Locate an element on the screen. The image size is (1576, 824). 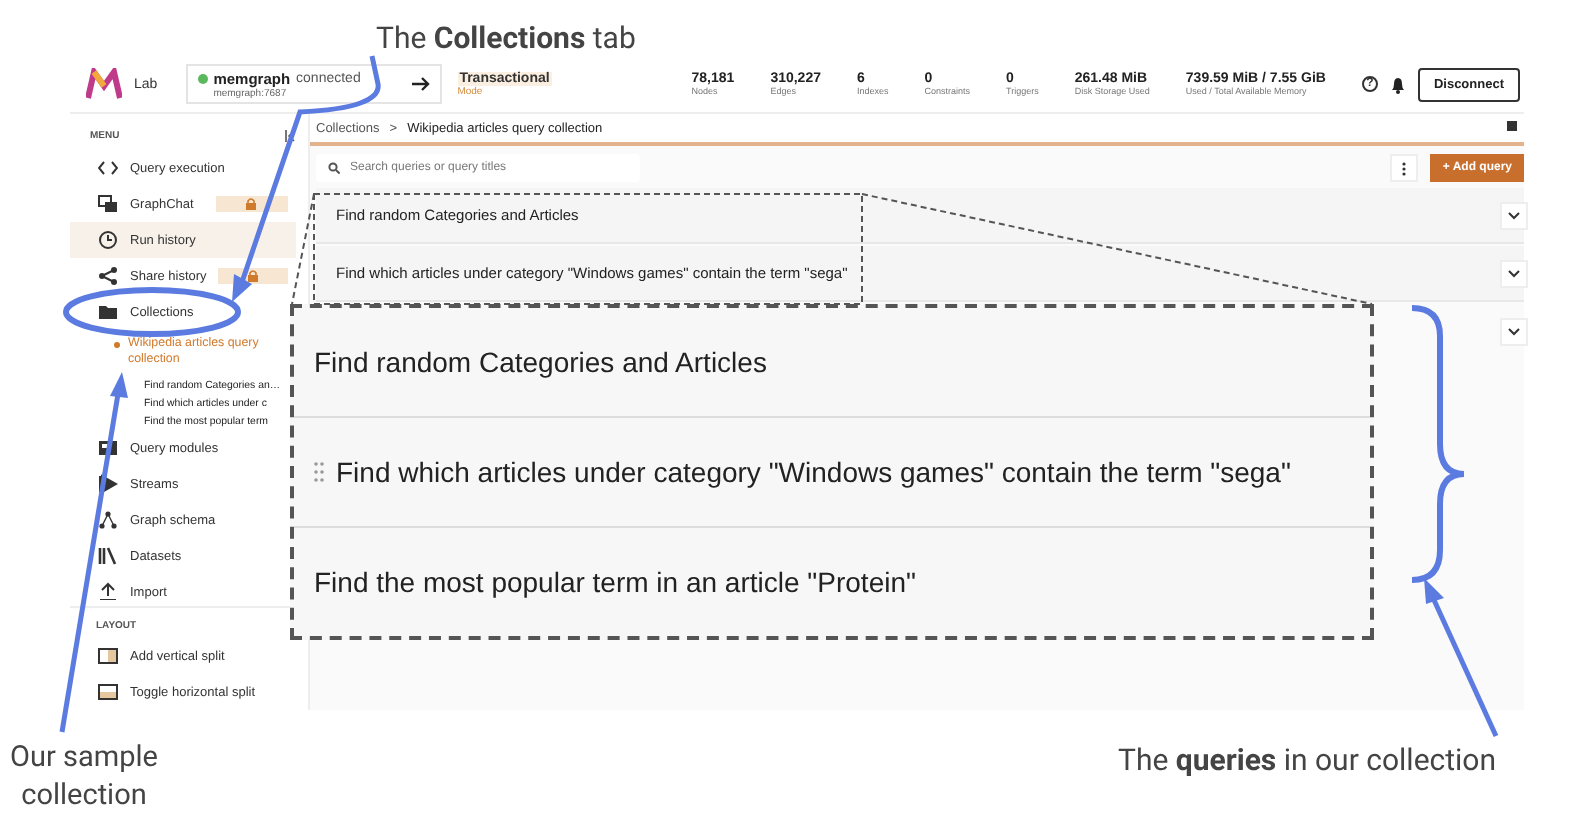
folder-icon is located at coordinates (108, 312).